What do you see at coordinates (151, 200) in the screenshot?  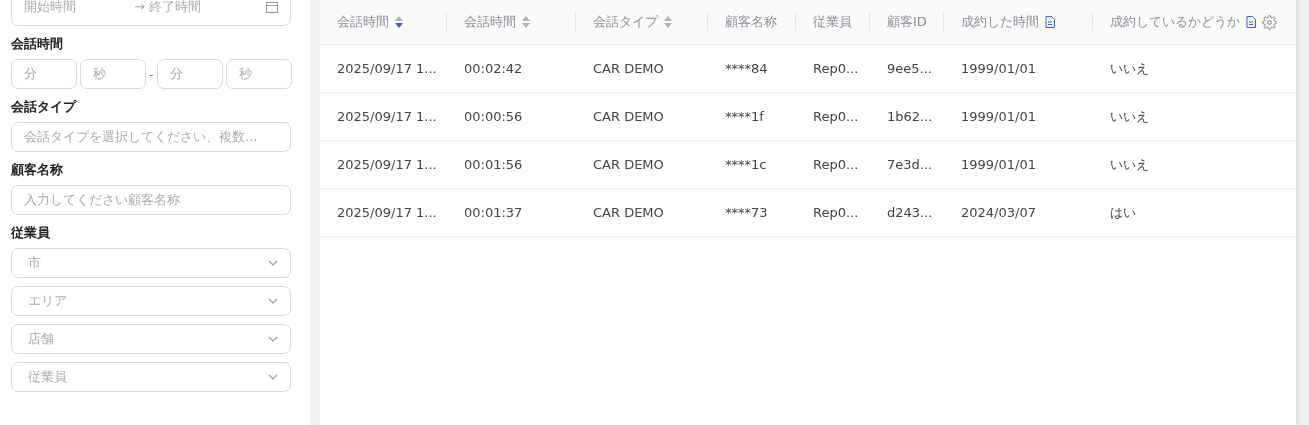 I see `input-field: 入力してください顧客名称` at bounding box center [151, 200].